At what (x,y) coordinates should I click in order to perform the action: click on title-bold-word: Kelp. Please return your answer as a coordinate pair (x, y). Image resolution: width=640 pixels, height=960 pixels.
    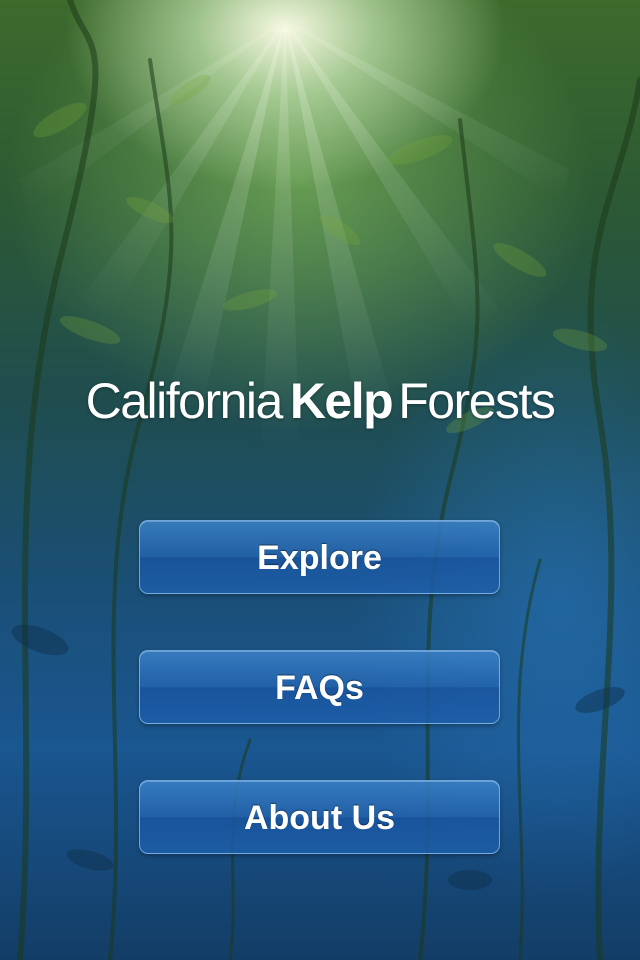
    Looking at the image, I should click on (341, 401).